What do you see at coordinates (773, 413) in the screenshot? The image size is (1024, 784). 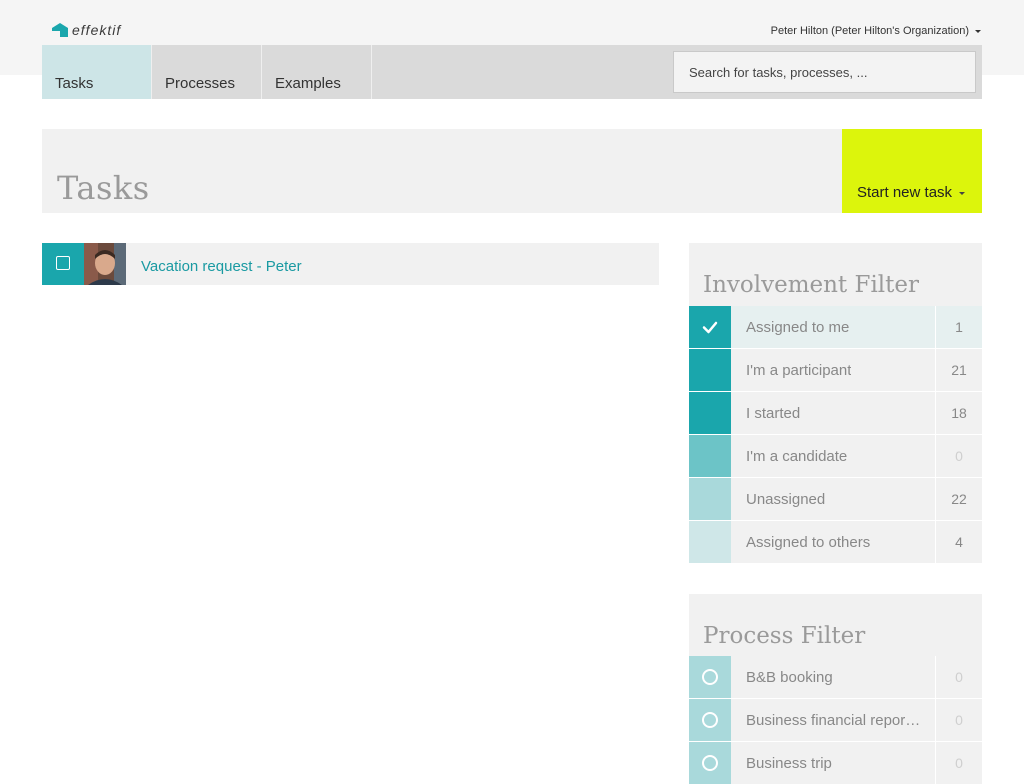 I see `filter-label: I started` at bounding box center [773, 413].